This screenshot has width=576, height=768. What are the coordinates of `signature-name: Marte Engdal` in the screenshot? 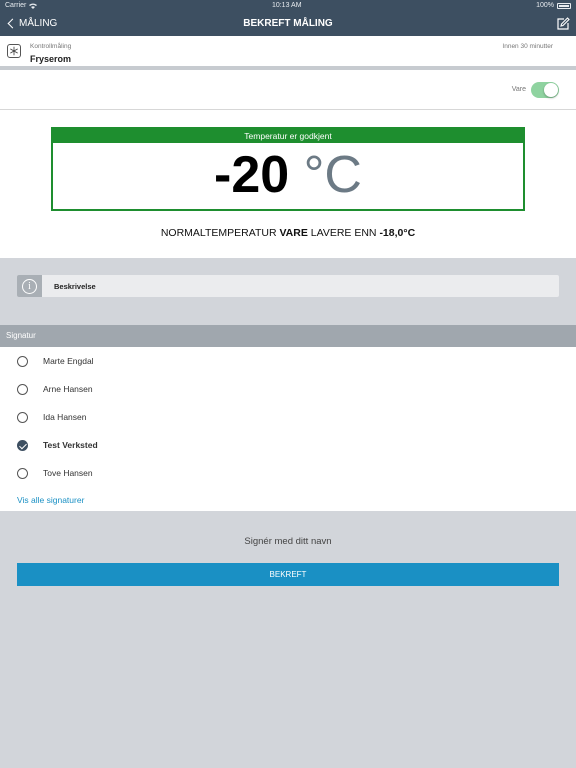 It's located at (68, 361).